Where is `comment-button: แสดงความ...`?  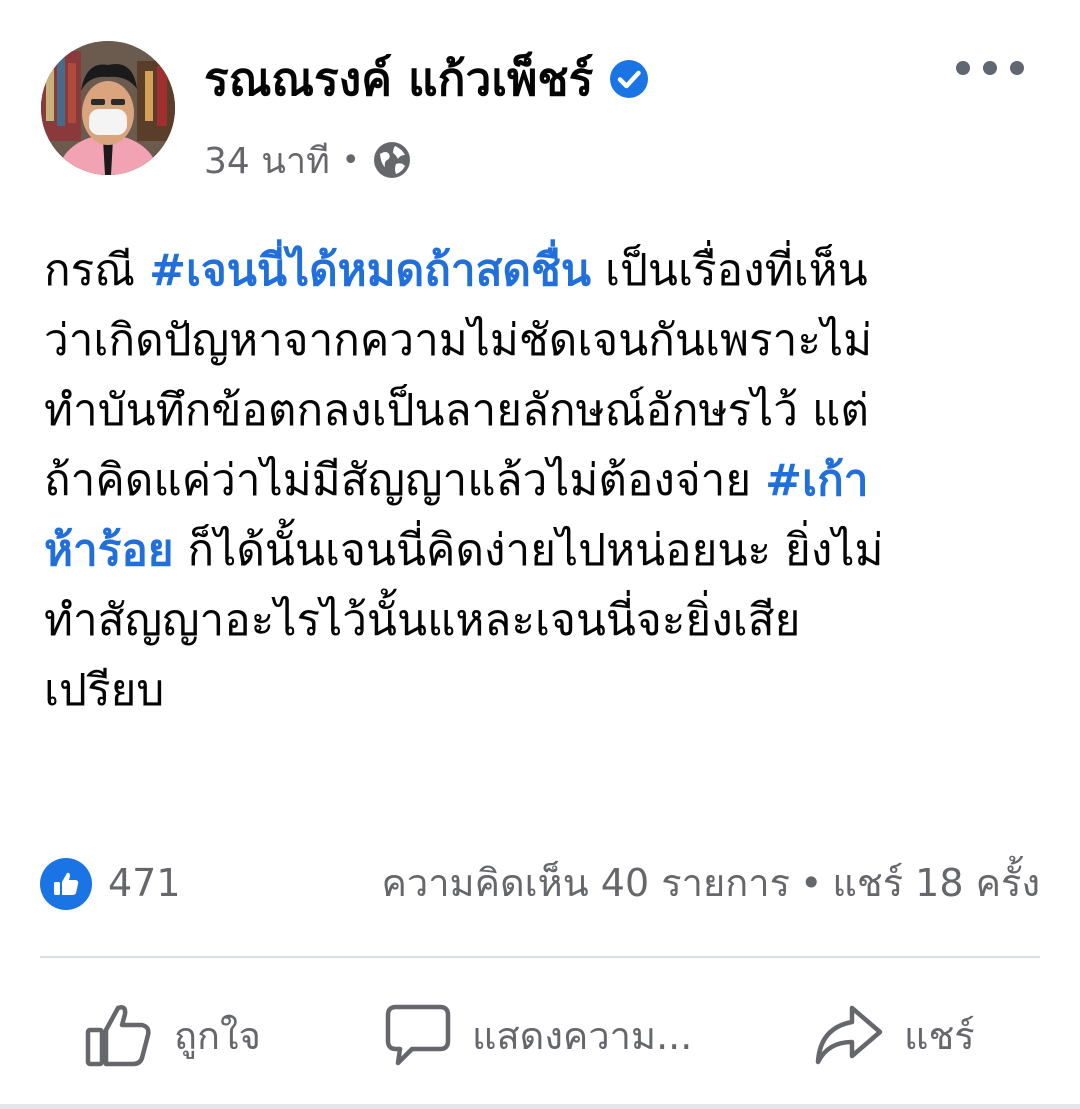
comment-button: แสดงความ... is located at coordinates (538, 1035).